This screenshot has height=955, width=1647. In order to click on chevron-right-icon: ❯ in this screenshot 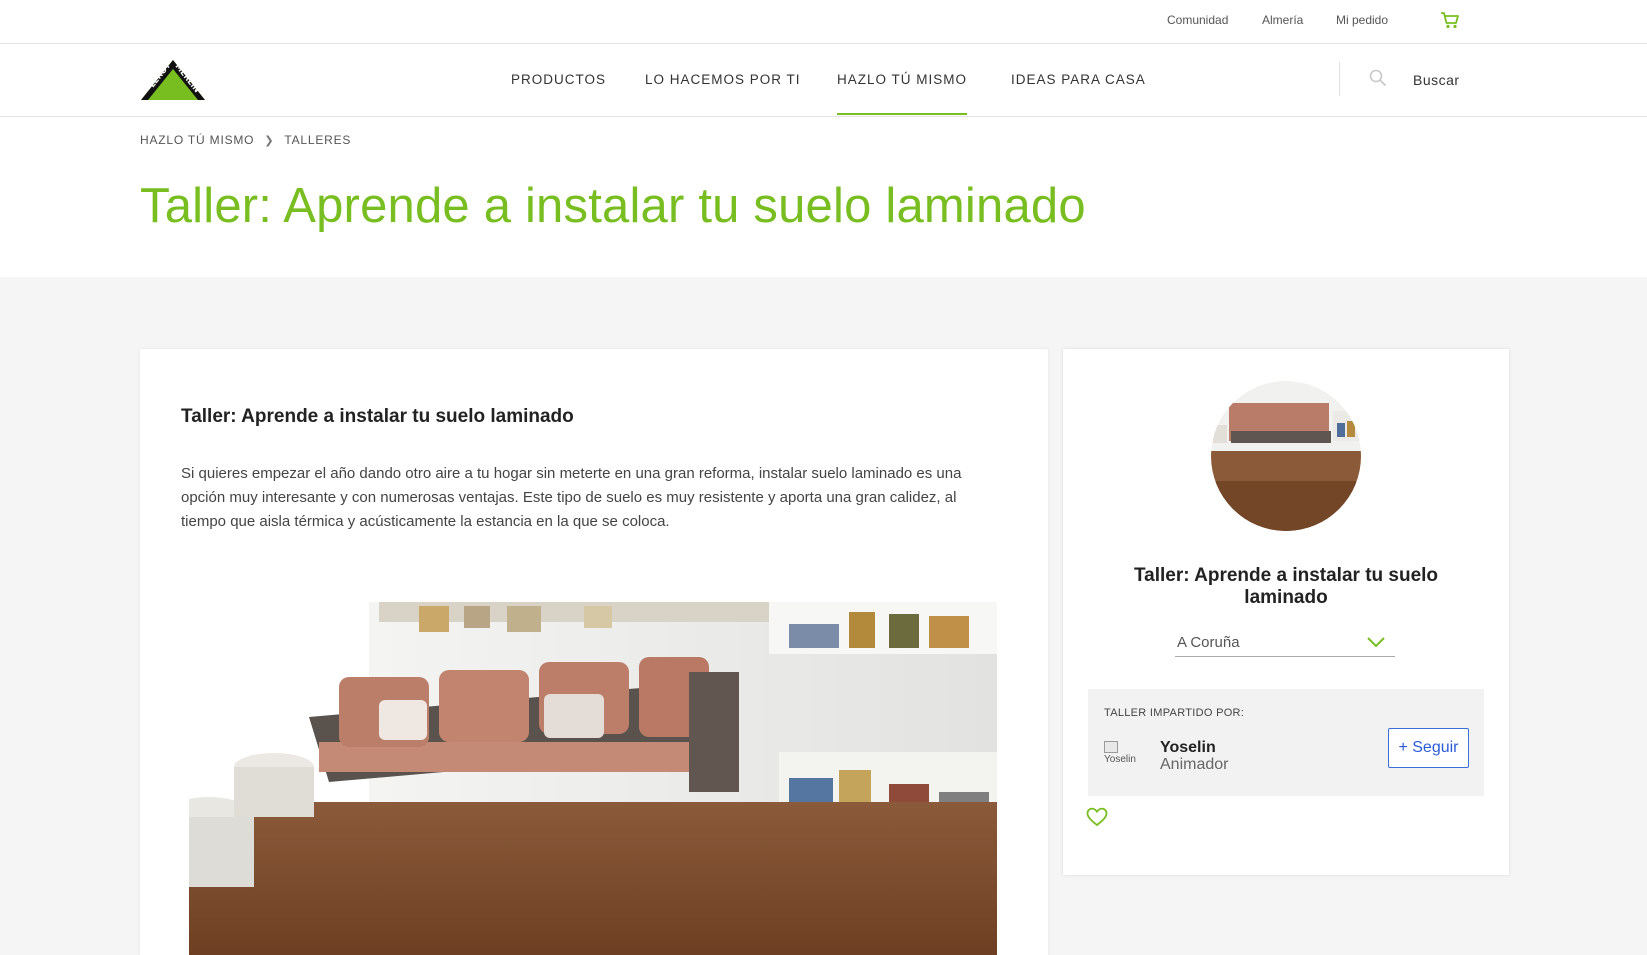, I will do `click(269, 140)`.